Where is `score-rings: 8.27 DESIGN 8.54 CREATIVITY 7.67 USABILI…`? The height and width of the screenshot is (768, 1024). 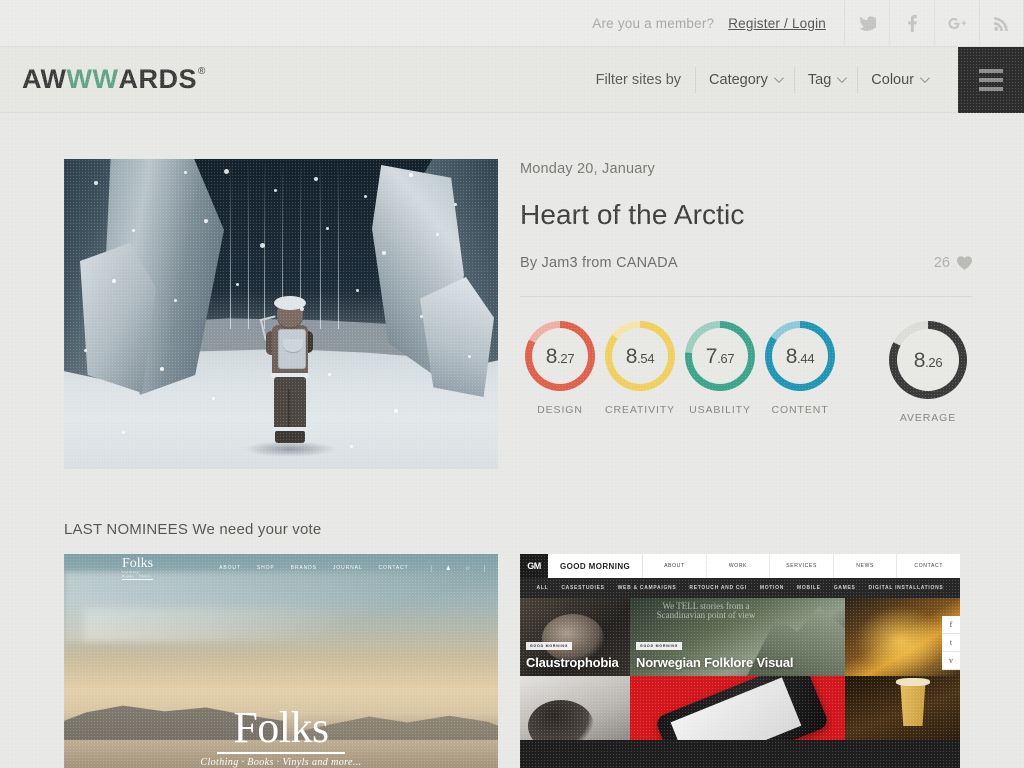
score-rings: 8.27 DESIGN 8.54 CREATIVITY 7.67 USABILI… is located at coordinates (746, 372).